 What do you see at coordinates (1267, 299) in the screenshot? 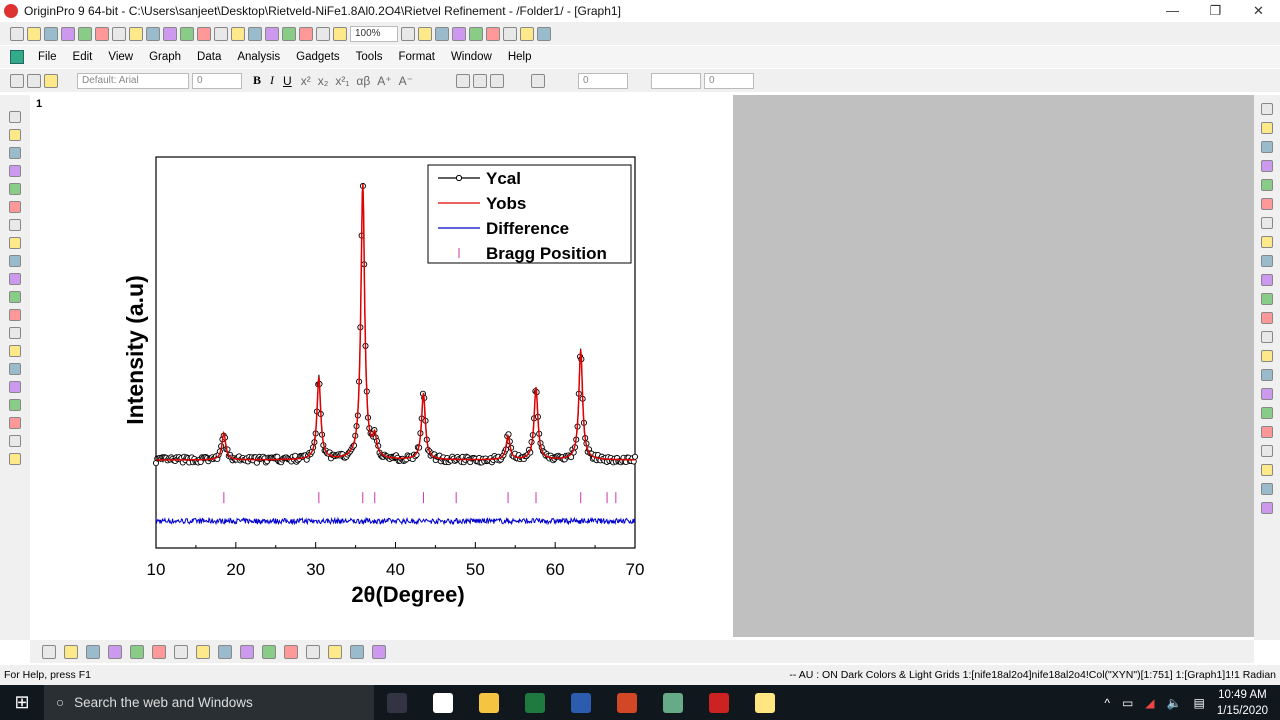
I see `rescale-icon` at bounding box center [1267, 299].